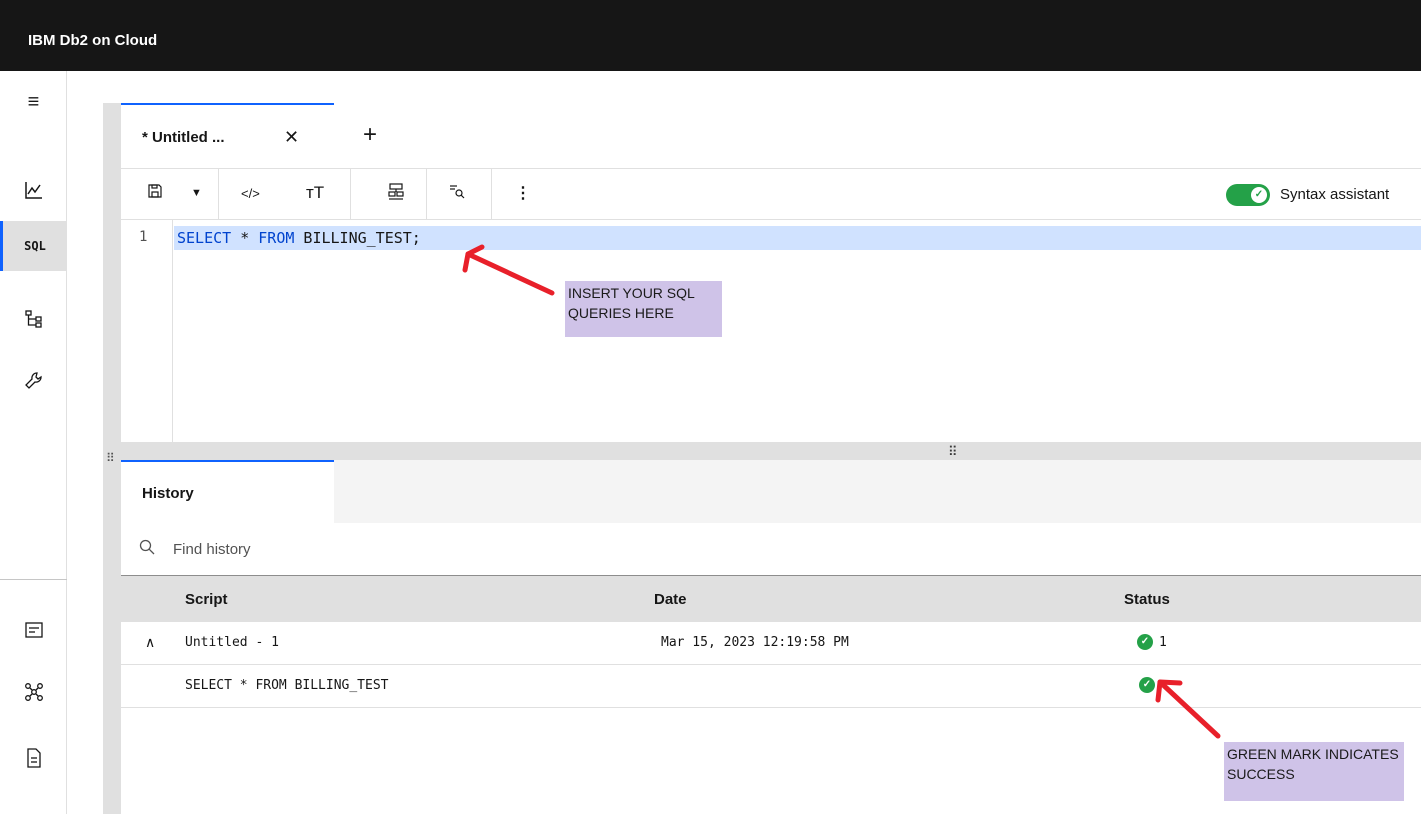 This screenshot has height=814, width=1421. I want to click on syntax-assistant-toggle: ✓, so click(1248, 195).